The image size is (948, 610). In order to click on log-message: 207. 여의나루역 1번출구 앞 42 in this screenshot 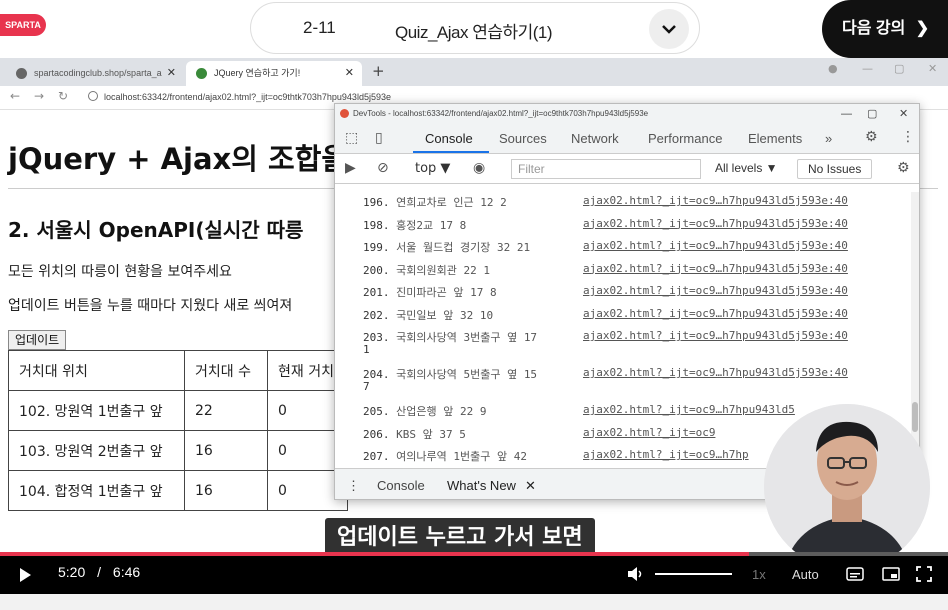, I will do `click(445, 456)`.